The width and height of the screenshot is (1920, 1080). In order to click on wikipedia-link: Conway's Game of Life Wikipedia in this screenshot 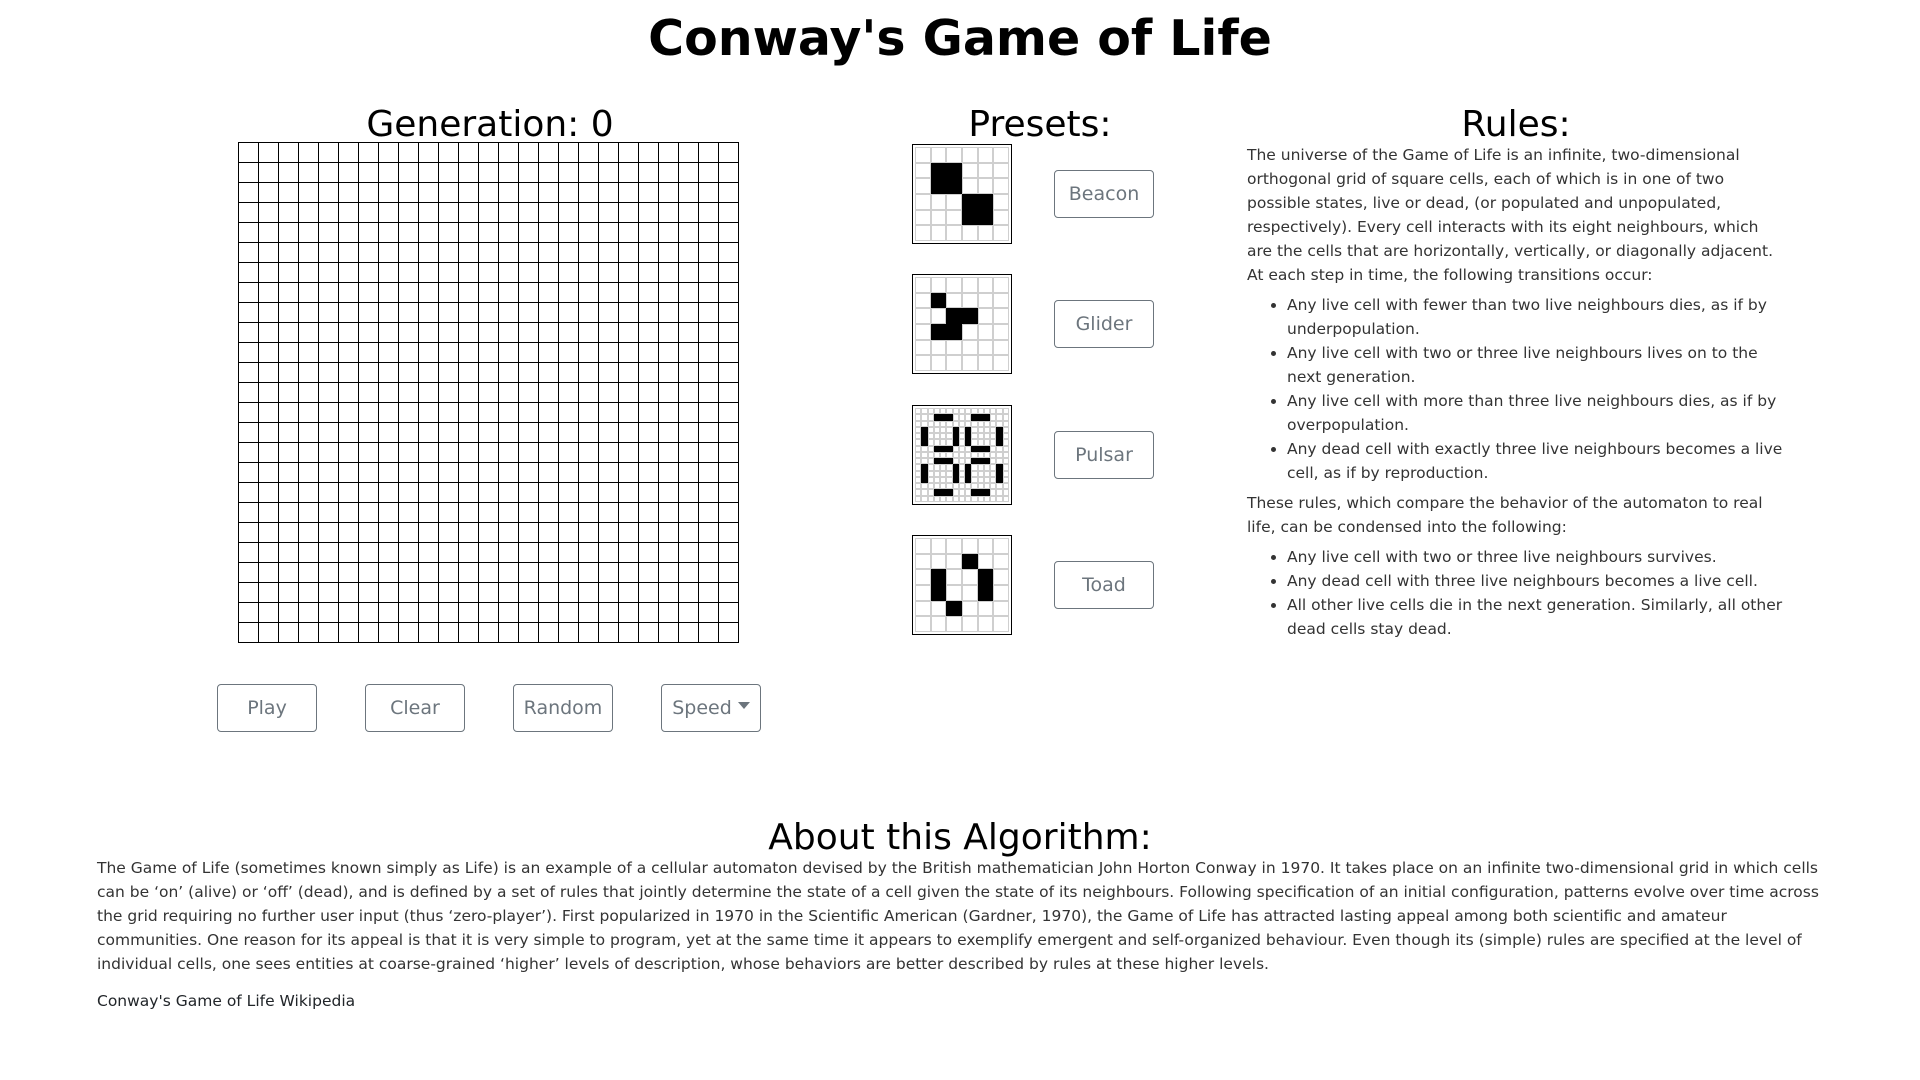, I will do `click(226, 1001)`.